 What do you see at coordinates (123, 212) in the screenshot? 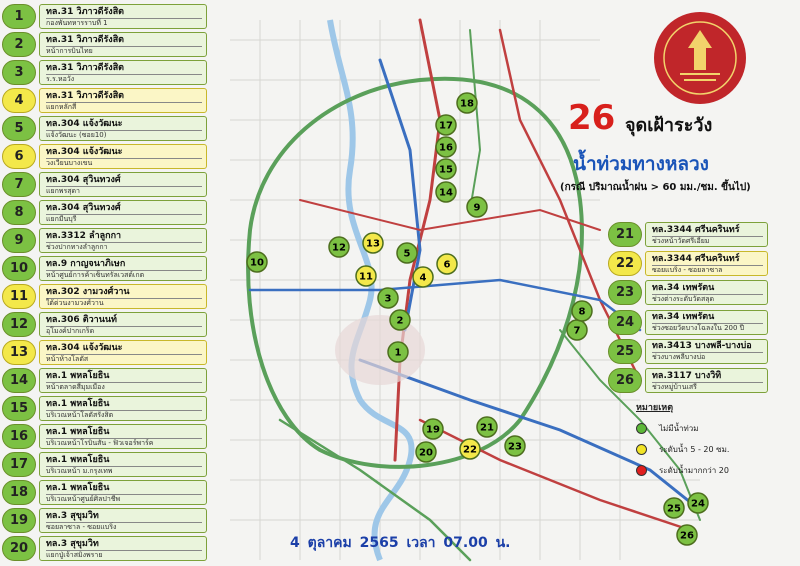
I see `point-label-box: ทล.304 สุวินทวงศ์ แยกมีนบุรี` at bounding box center [123, 212].